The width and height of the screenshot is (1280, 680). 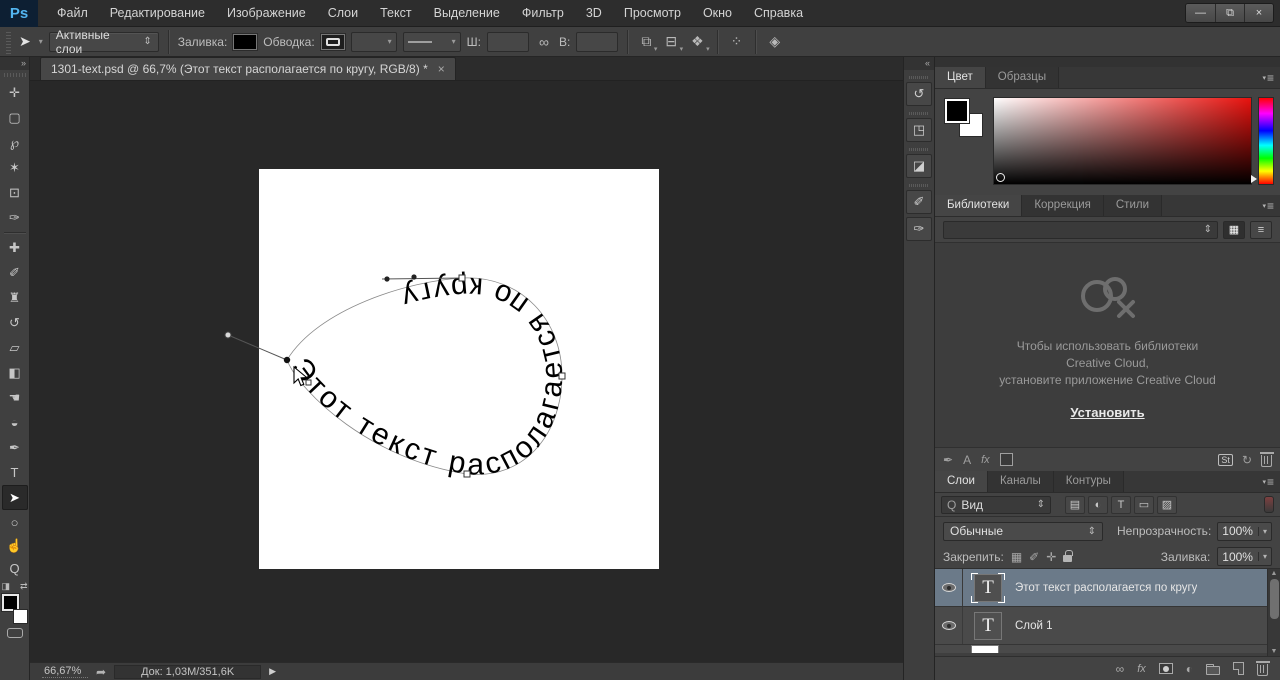 What do you see at coordinates (15, 322) in the screenshot?
I see `history-brush-tool: ↺` at bounding box center [15, 322].